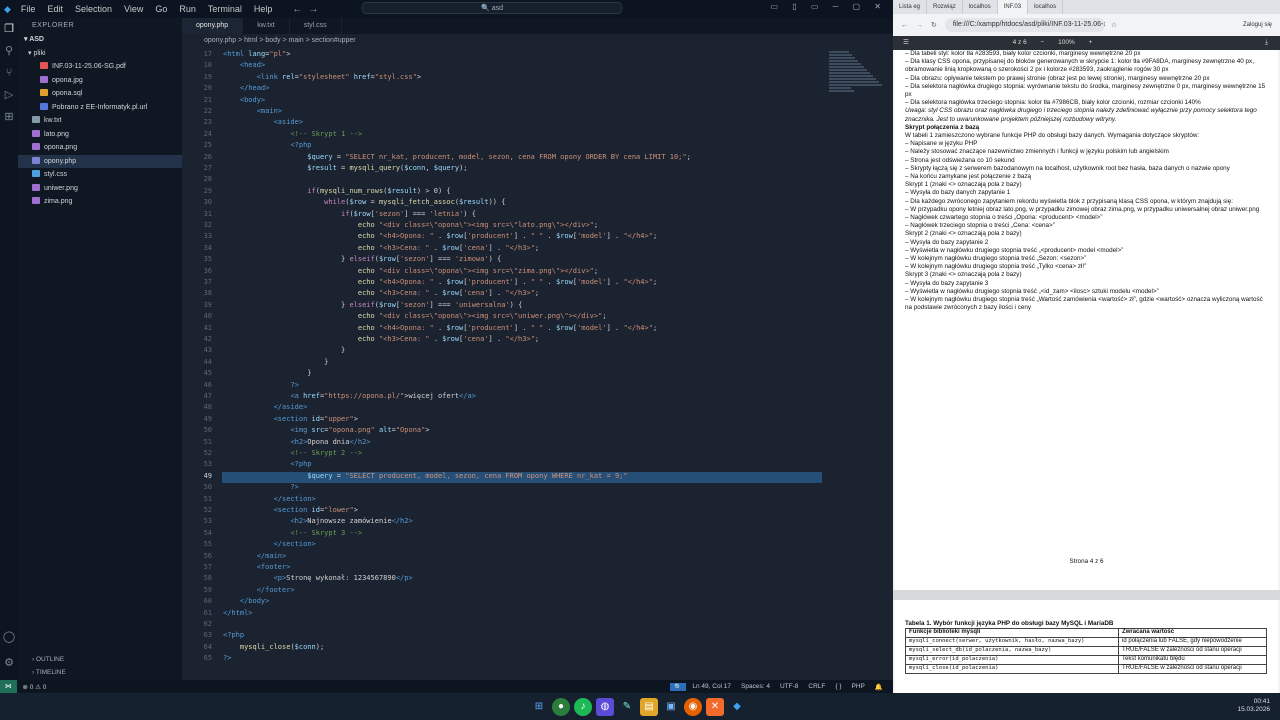 The image size is (1280, 720). Describe the element at coordinates (273, 647) in the screenshot. I see `code-line: mysqli_close($conn);` at that location.